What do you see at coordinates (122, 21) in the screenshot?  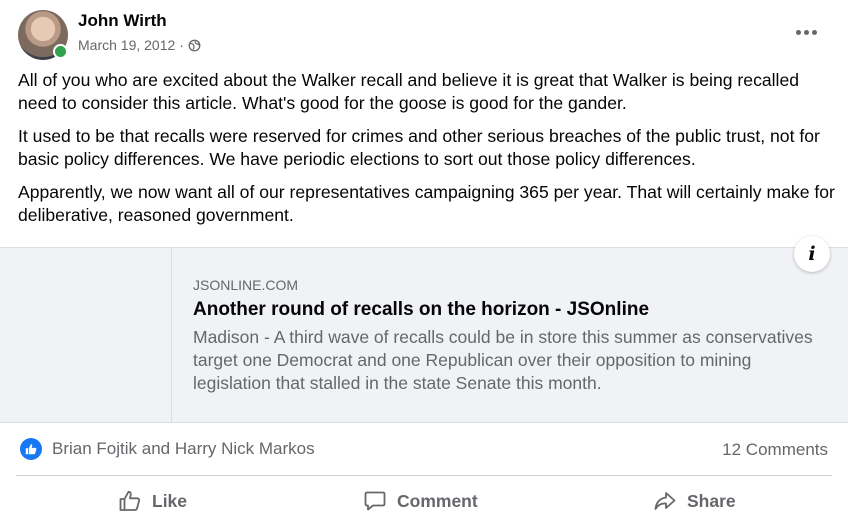 I see `author-name: John Wirth` at bounding box center [122, 21].